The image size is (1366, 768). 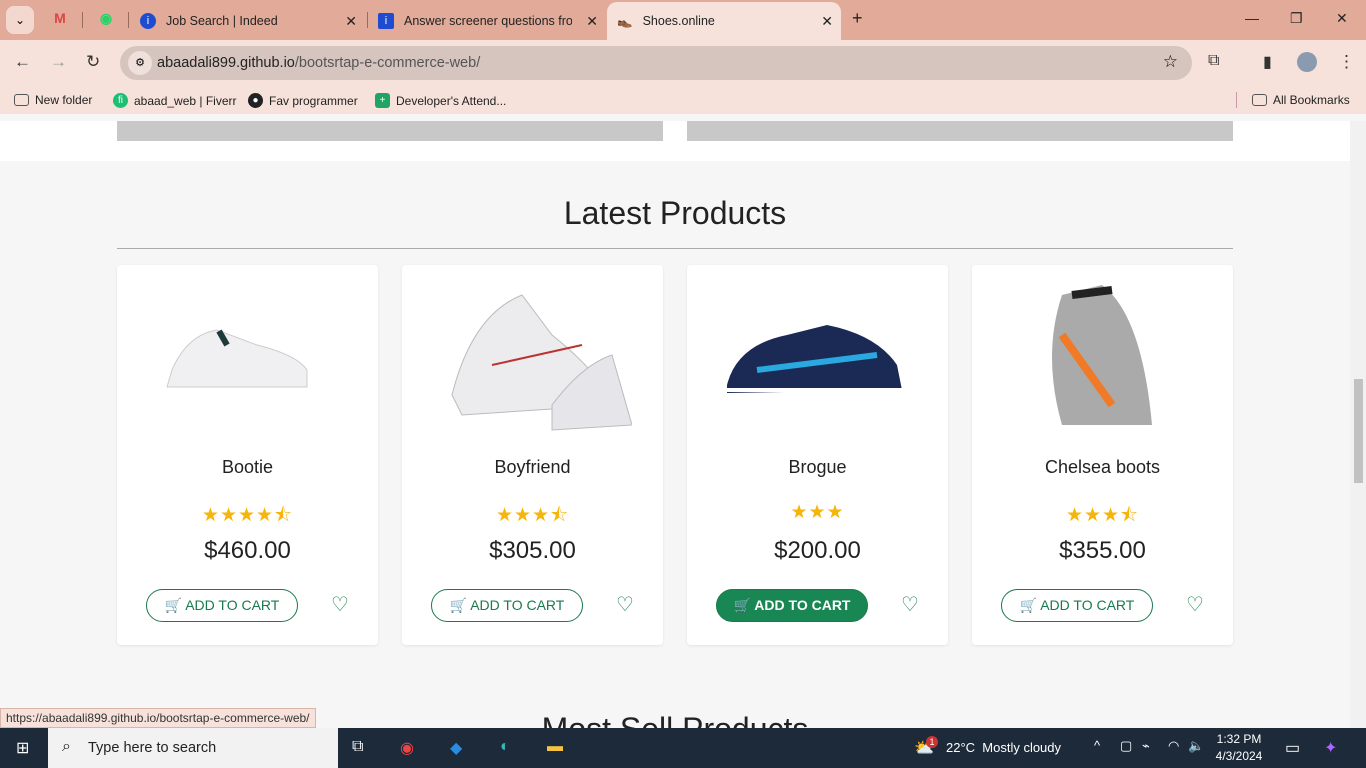 What do you see at coordinates (532, 550) in the screenshot?
I see `product-price: $305.00` at bounding box center [532, 550].